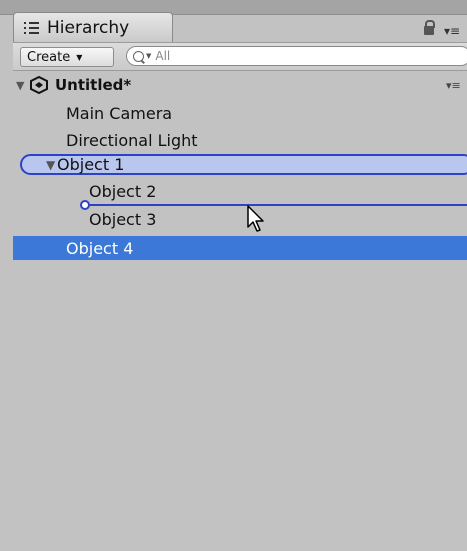 This screenshot has width=467, height=551. I want to click on search-placeholder: All, so click(163, 56).